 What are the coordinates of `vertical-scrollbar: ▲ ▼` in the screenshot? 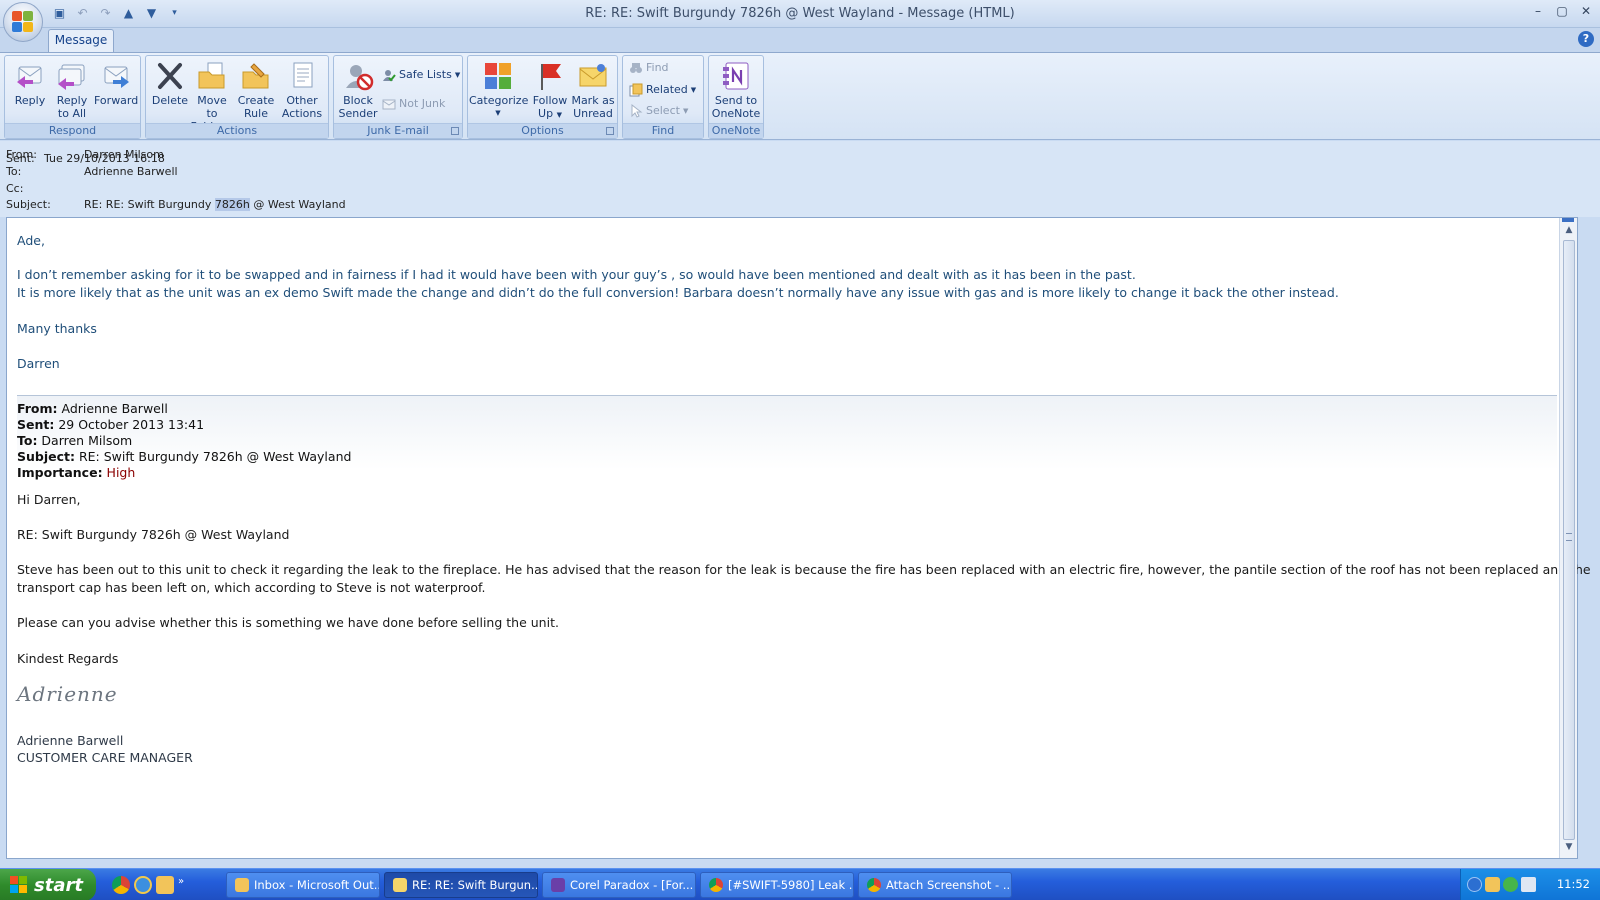 It's located at (1568, 538).